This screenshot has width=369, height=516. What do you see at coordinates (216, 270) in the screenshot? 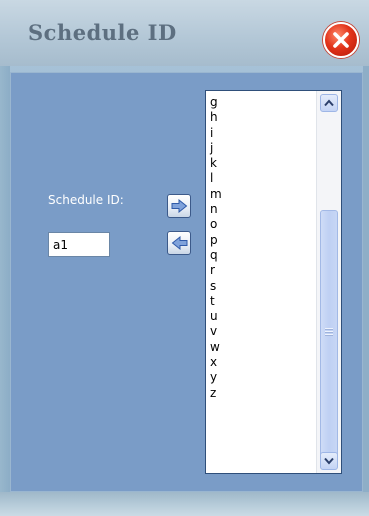
I see `list-item: r` at bounding box center [216, 270].